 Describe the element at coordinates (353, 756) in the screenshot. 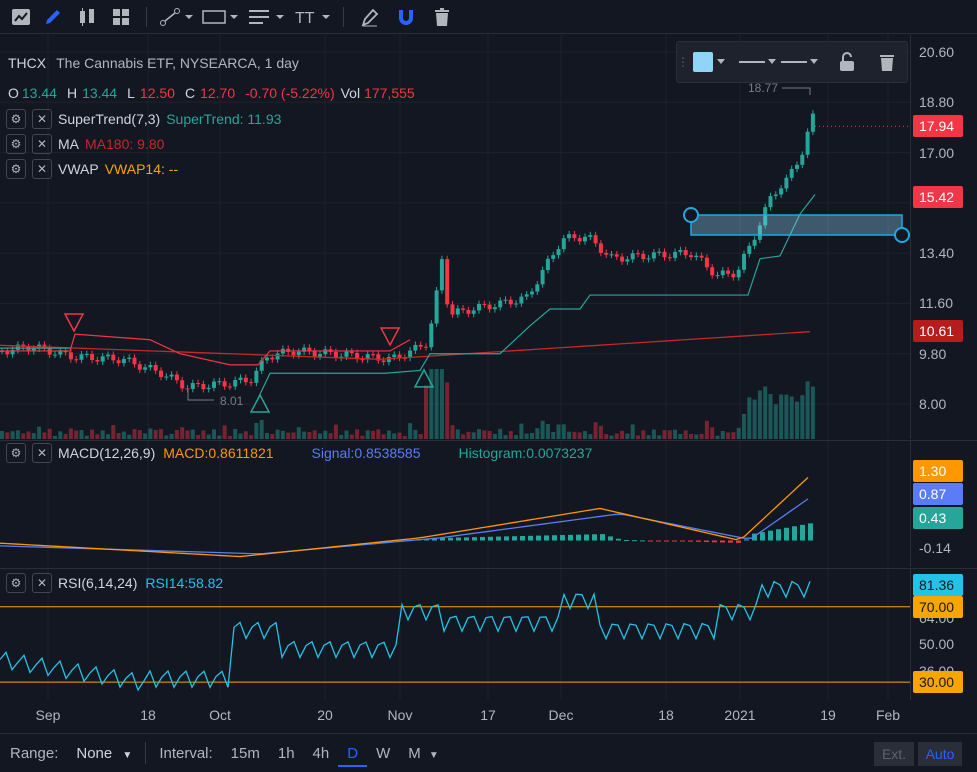

I see `interval-d: D` at that location.